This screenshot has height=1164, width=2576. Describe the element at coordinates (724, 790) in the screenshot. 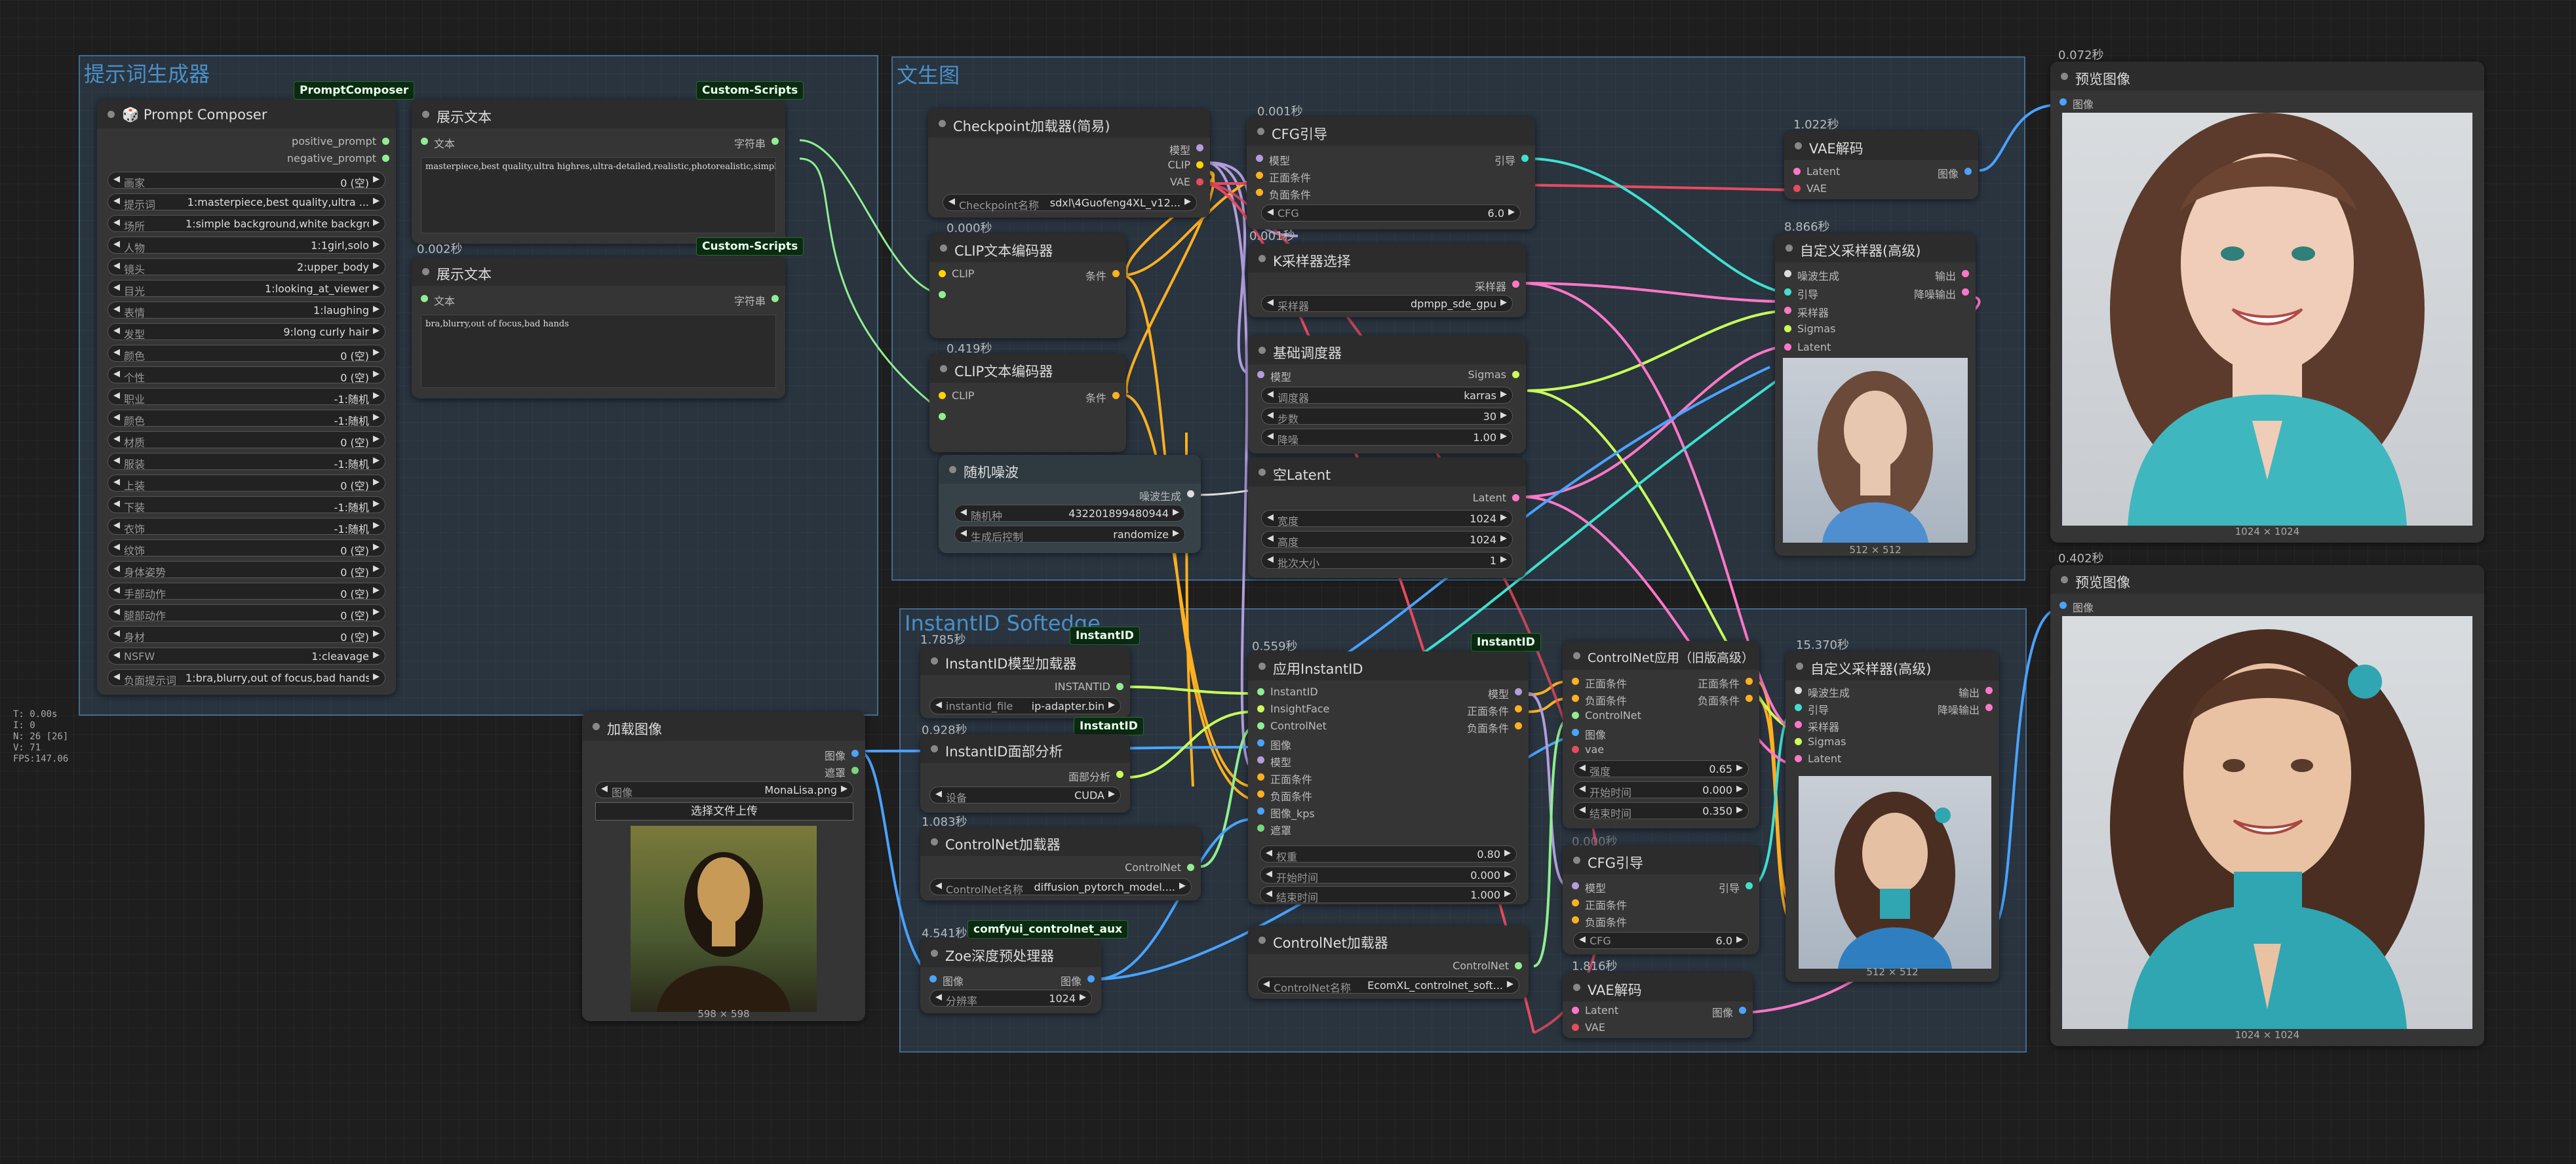

I see `image-select: ◀ 图像 MonaLisa.png ▶` at that location.